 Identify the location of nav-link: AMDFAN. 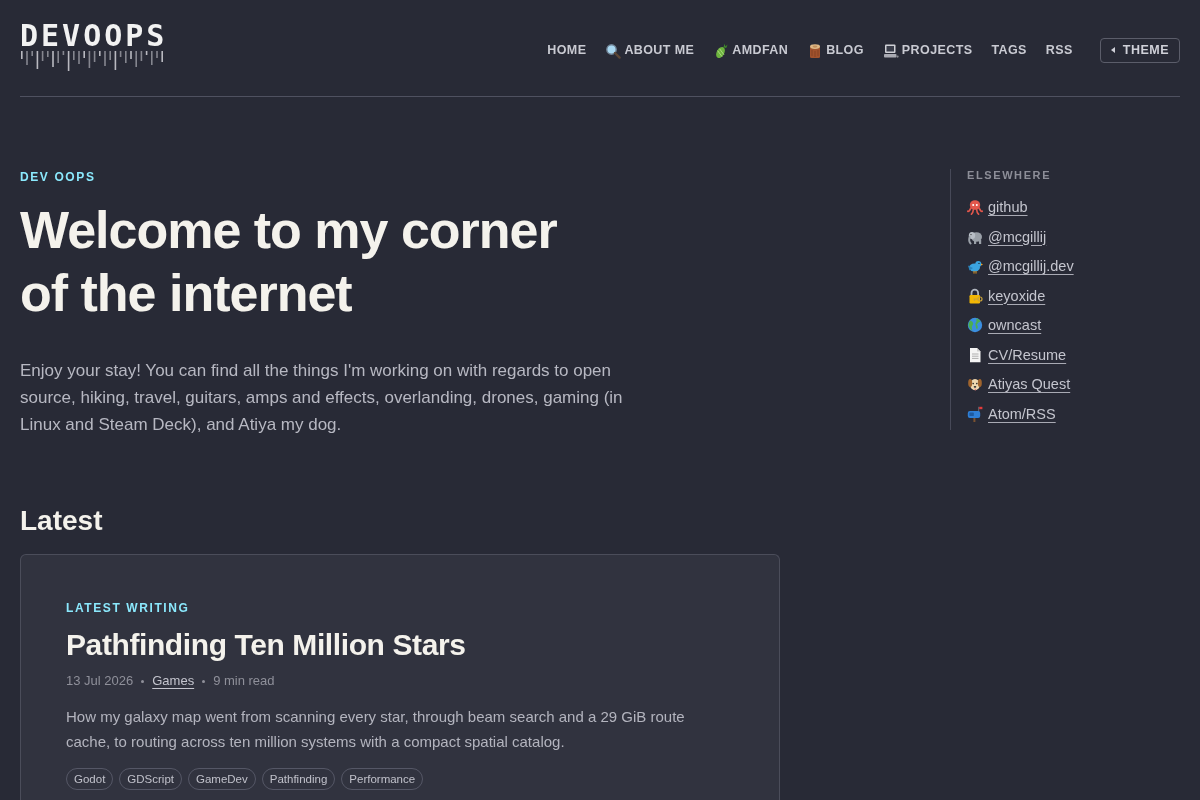
(751, 50).